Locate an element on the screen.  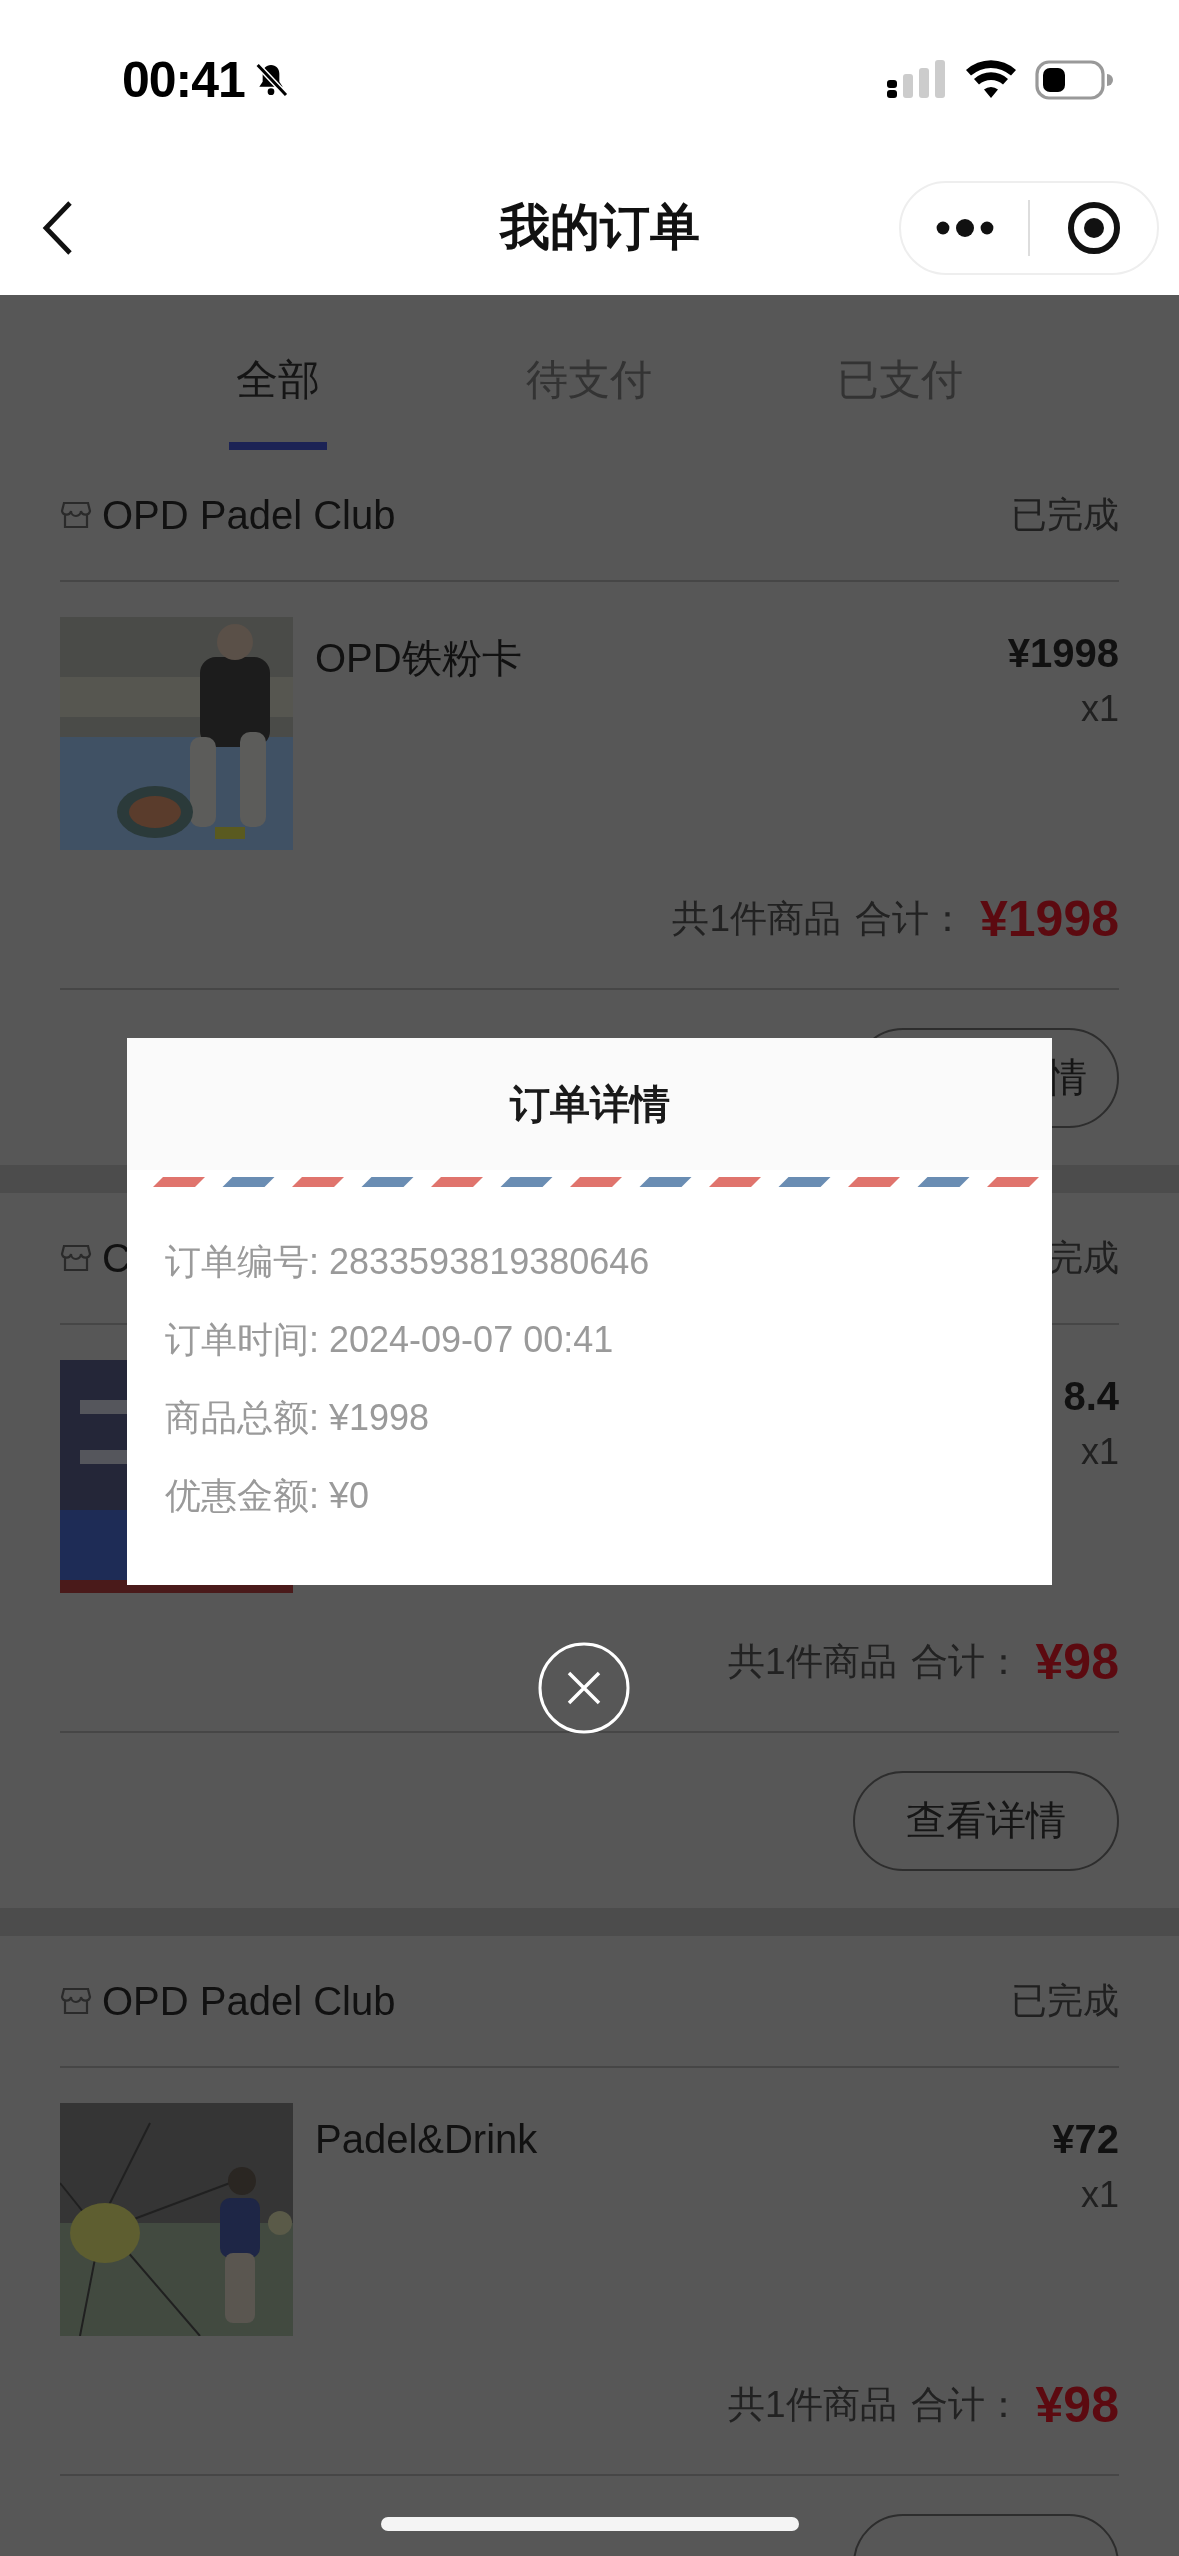
detail-row-text: 商品总额: ¥1998 is located at coordinates (298, 1418).